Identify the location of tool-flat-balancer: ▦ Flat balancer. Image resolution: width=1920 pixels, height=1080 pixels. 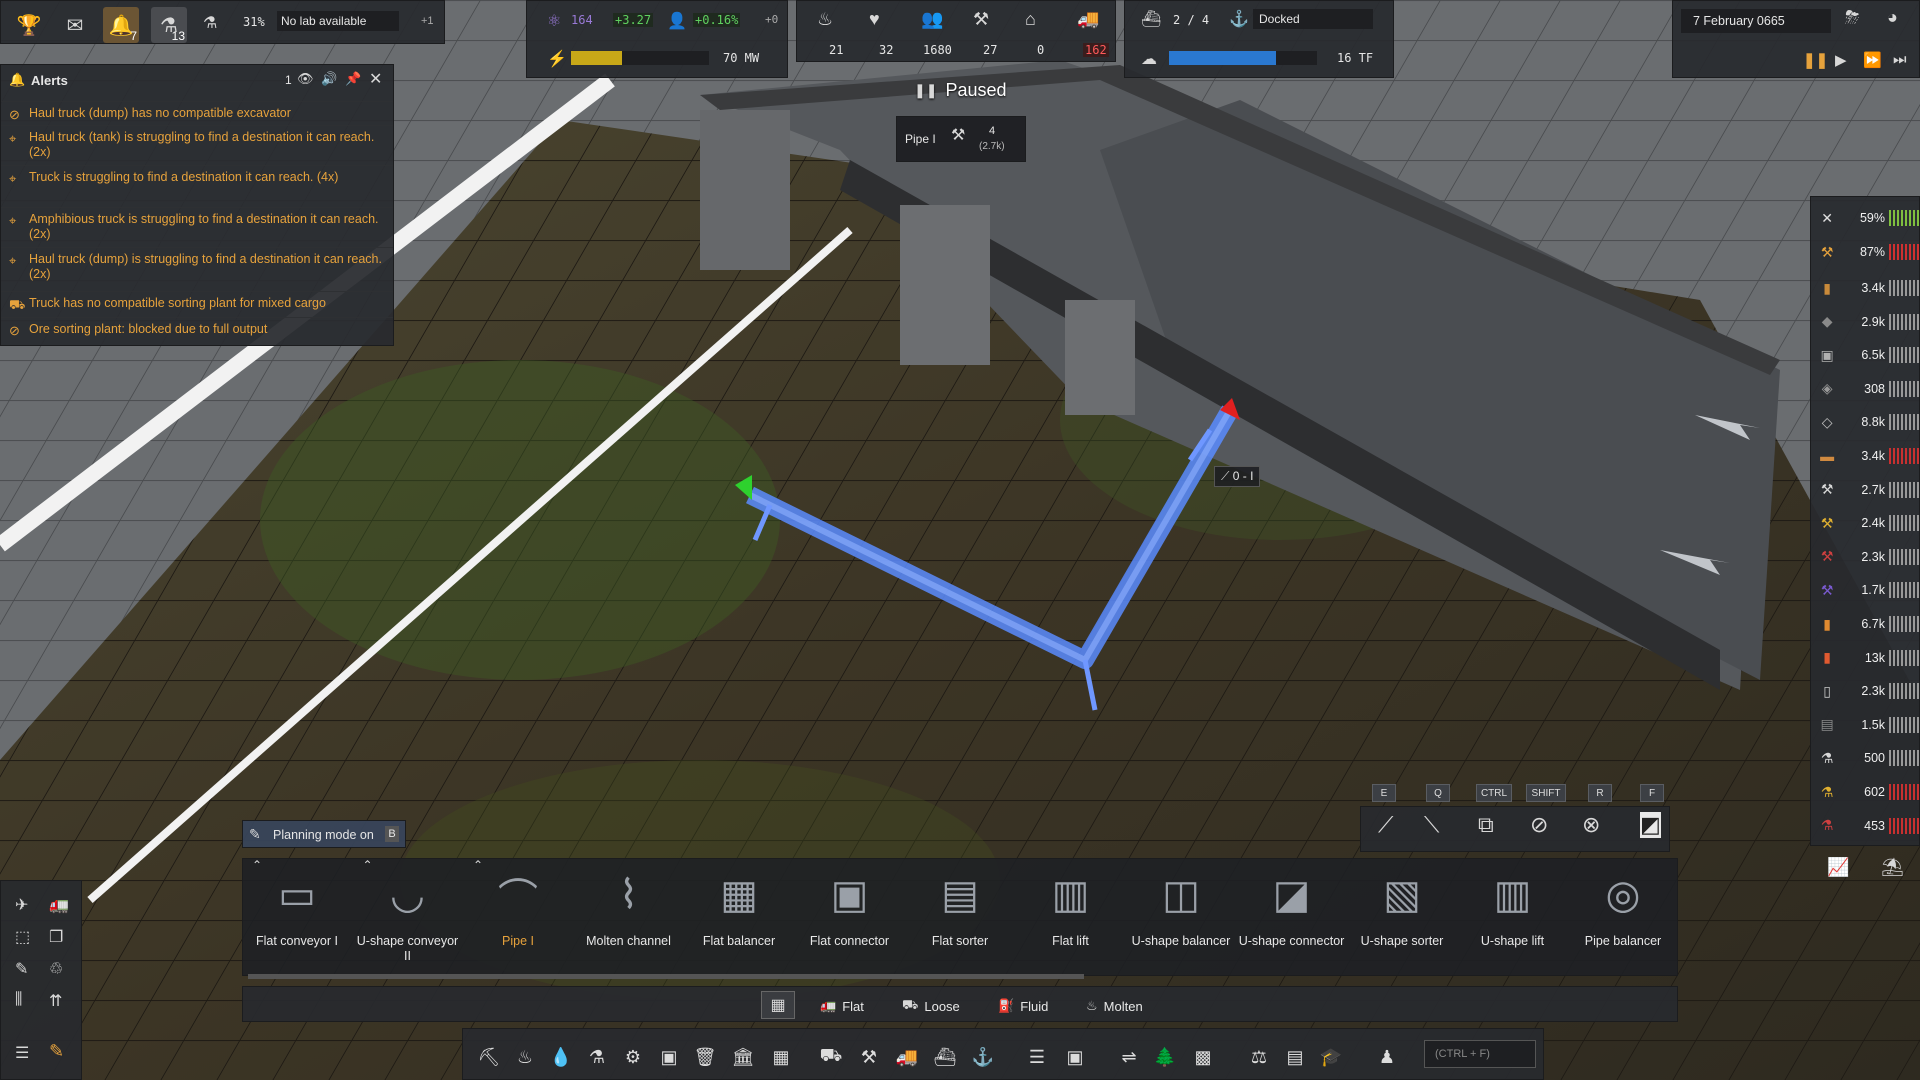
(739, 905).